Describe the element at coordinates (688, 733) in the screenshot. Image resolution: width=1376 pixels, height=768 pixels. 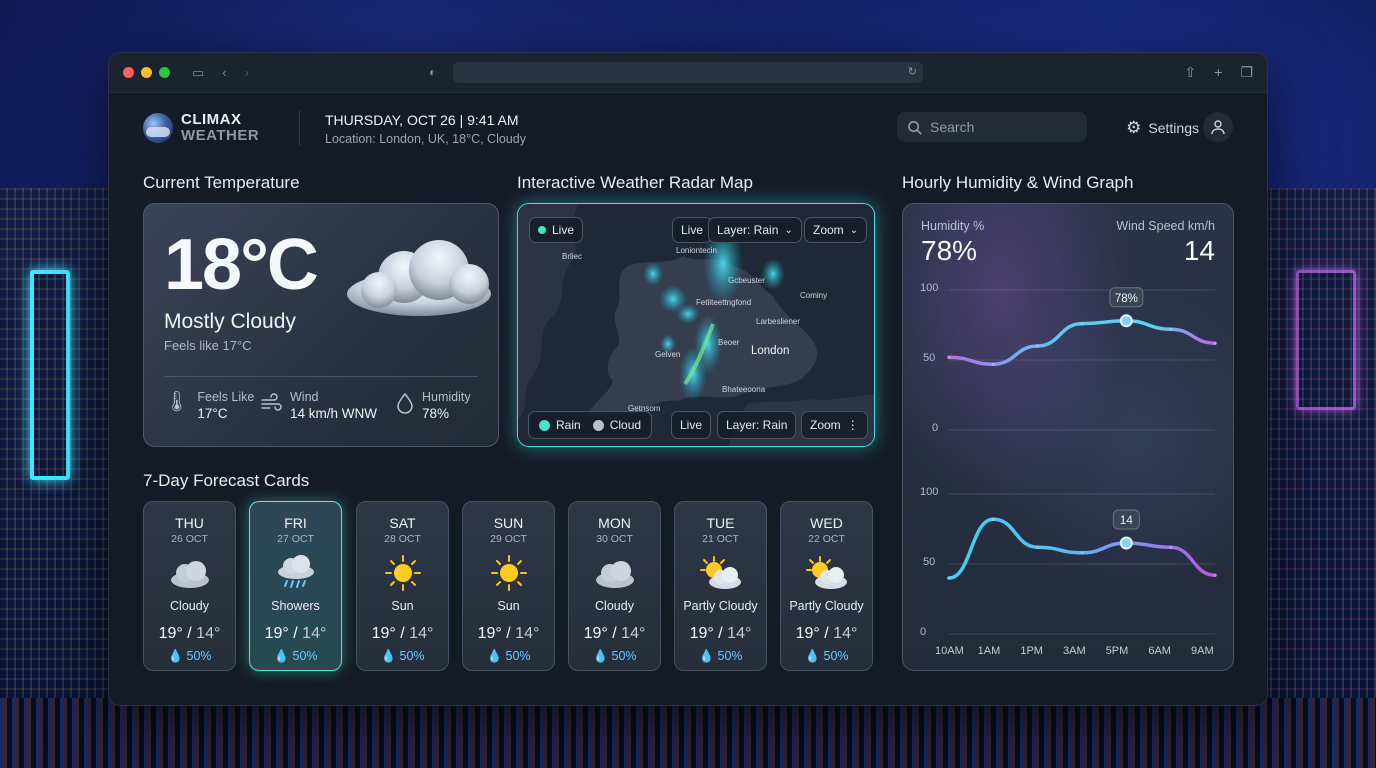
I see `river-reflection` at that location.